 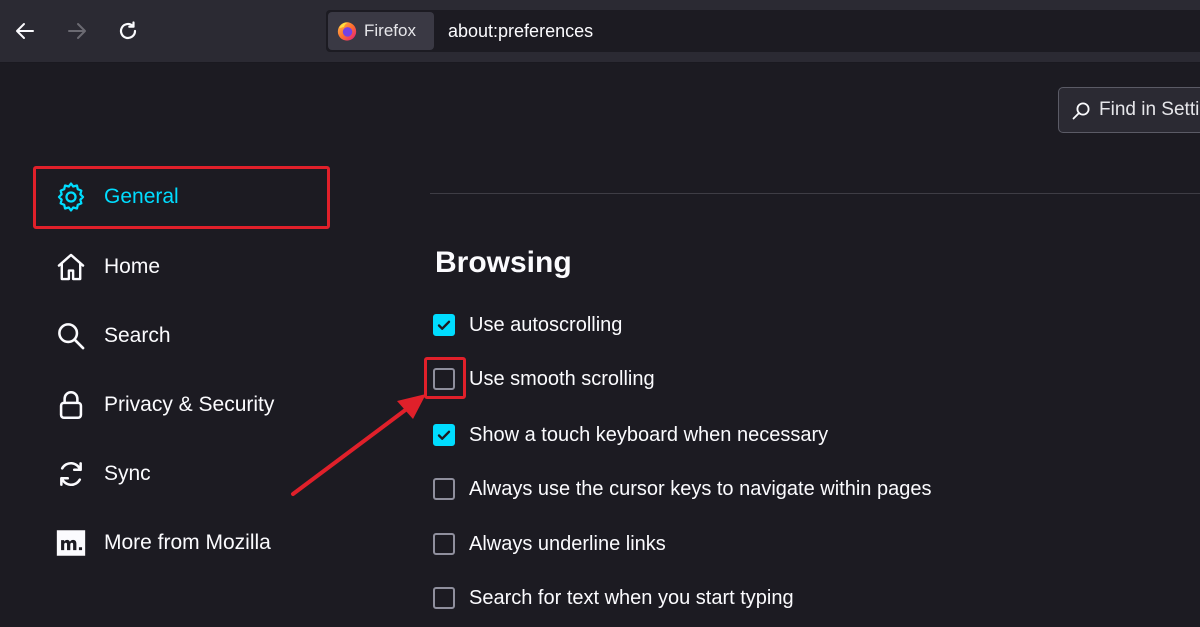 I want to click on sidebar-item-more-from-mozilla: More from Mozilla, so click(x=185, y=543).